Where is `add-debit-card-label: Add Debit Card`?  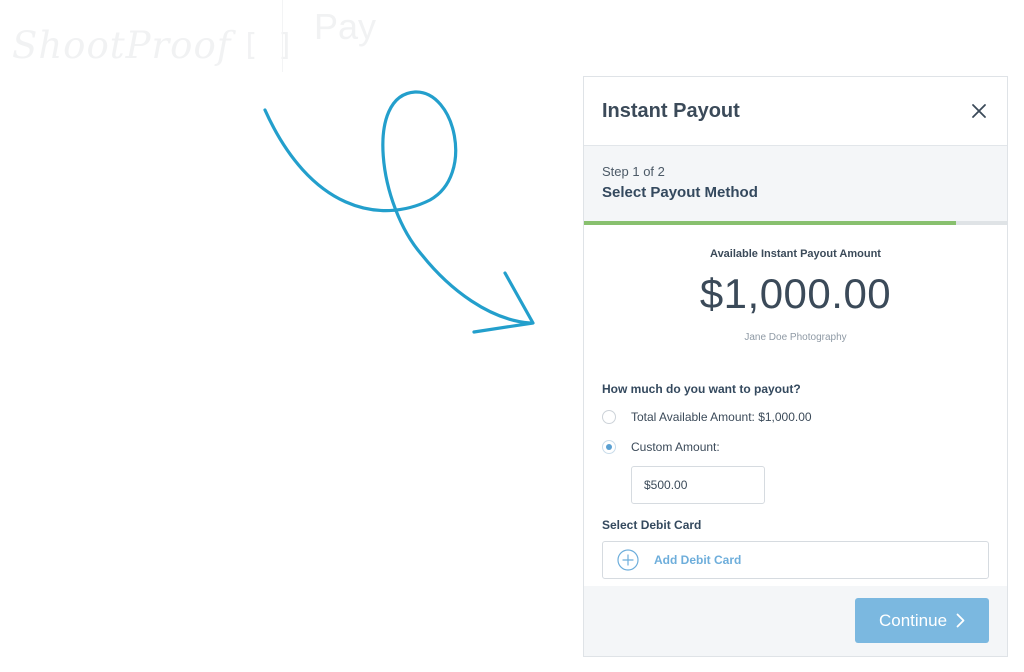
add-debit-card-label: Add Debit Card is located at coordinates (698, 560).